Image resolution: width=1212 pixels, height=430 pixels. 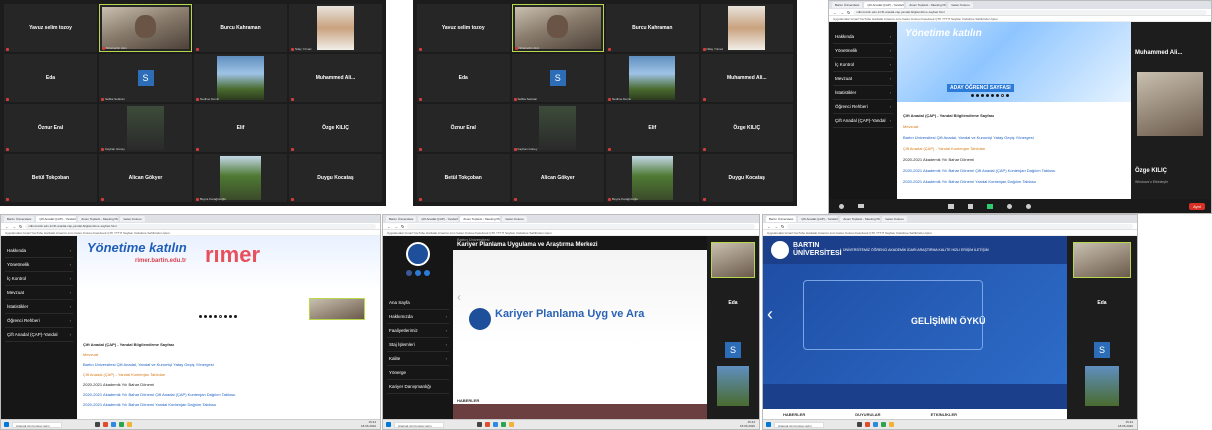 I want to click on tab-duyurular: DUYURULAR, so click(x=867, y=414).